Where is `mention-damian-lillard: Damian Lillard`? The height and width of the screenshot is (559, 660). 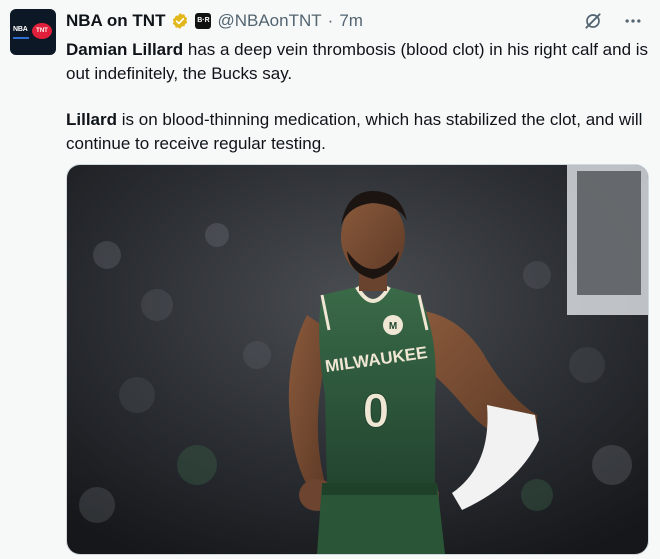 mention-damian-lillard: Damian Lillard is located at coordinates (125, 49).